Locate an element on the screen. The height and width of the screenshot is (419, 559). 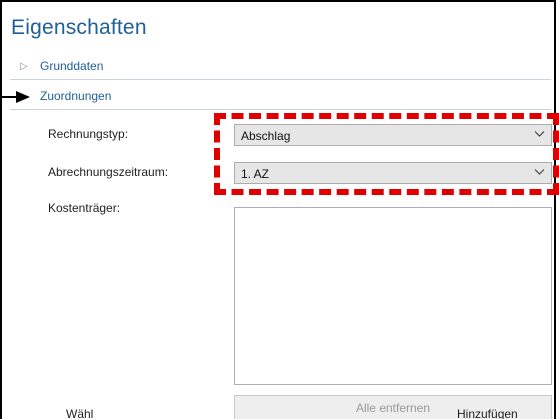
abrechnungszeitraum-dropdown: 1. AZ is located at coordinates (393, 173).